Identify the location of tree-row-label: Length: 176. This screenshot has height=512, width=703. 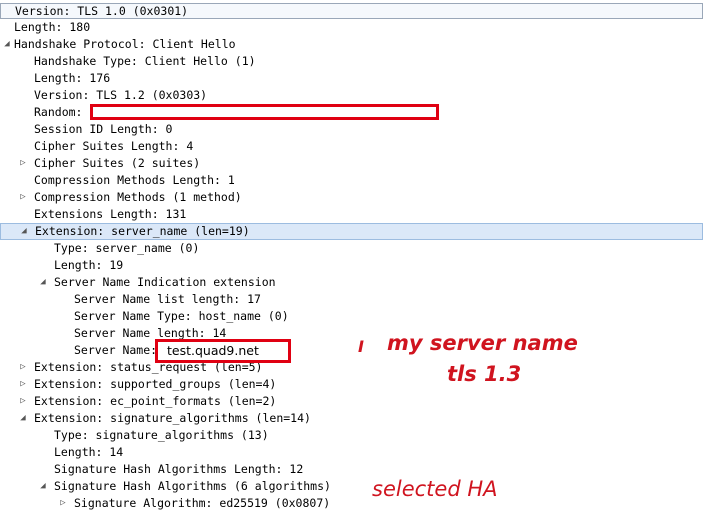
(72, 78).